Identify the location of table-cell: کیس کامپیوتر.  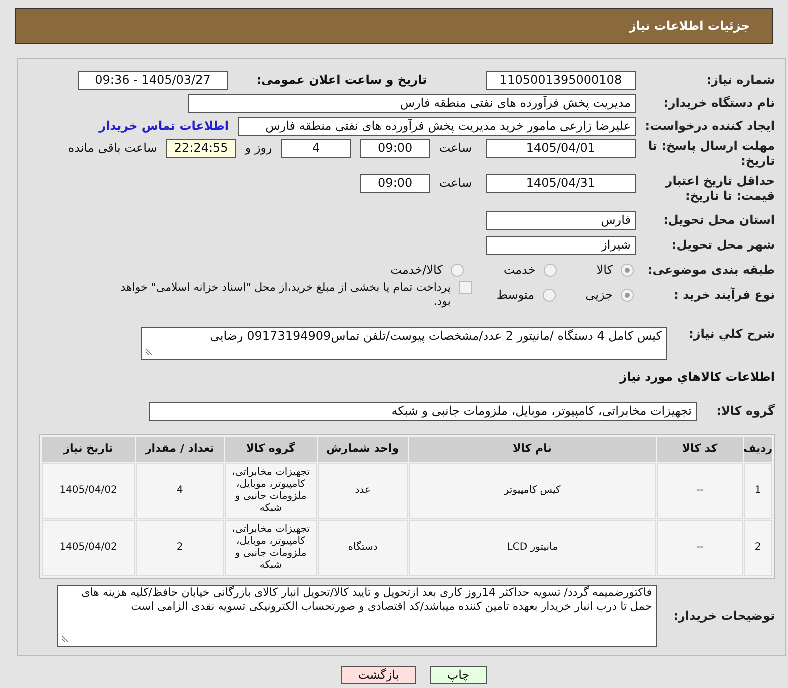
(532, 491).